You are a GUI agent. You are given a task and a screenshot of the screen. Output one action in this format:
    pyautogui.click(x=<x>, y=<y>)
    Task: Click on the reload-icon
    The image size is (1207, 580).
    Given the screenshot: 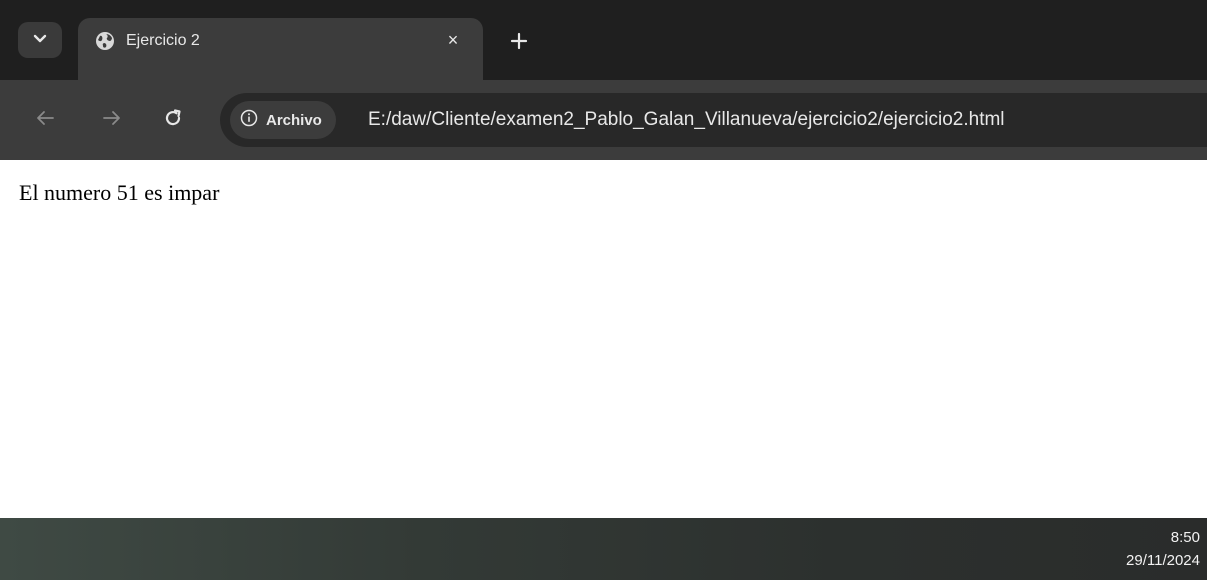 What is the action you would take?
    pyautogui.click(x=173, y=120)
    